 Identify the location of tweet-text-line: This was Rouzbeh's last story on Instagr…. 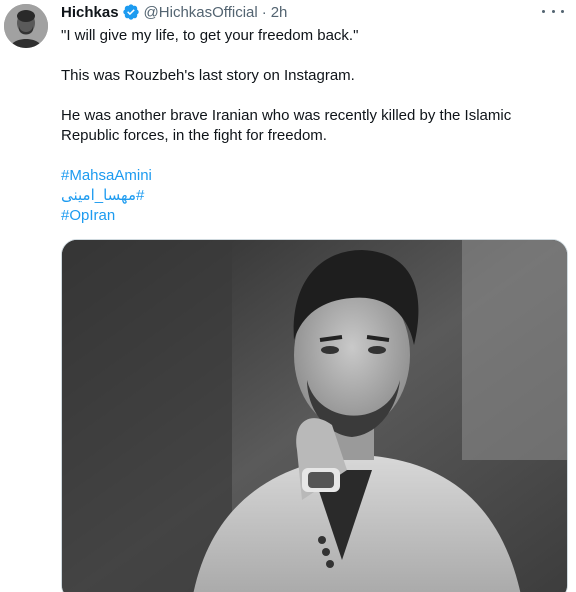
(208, 75).